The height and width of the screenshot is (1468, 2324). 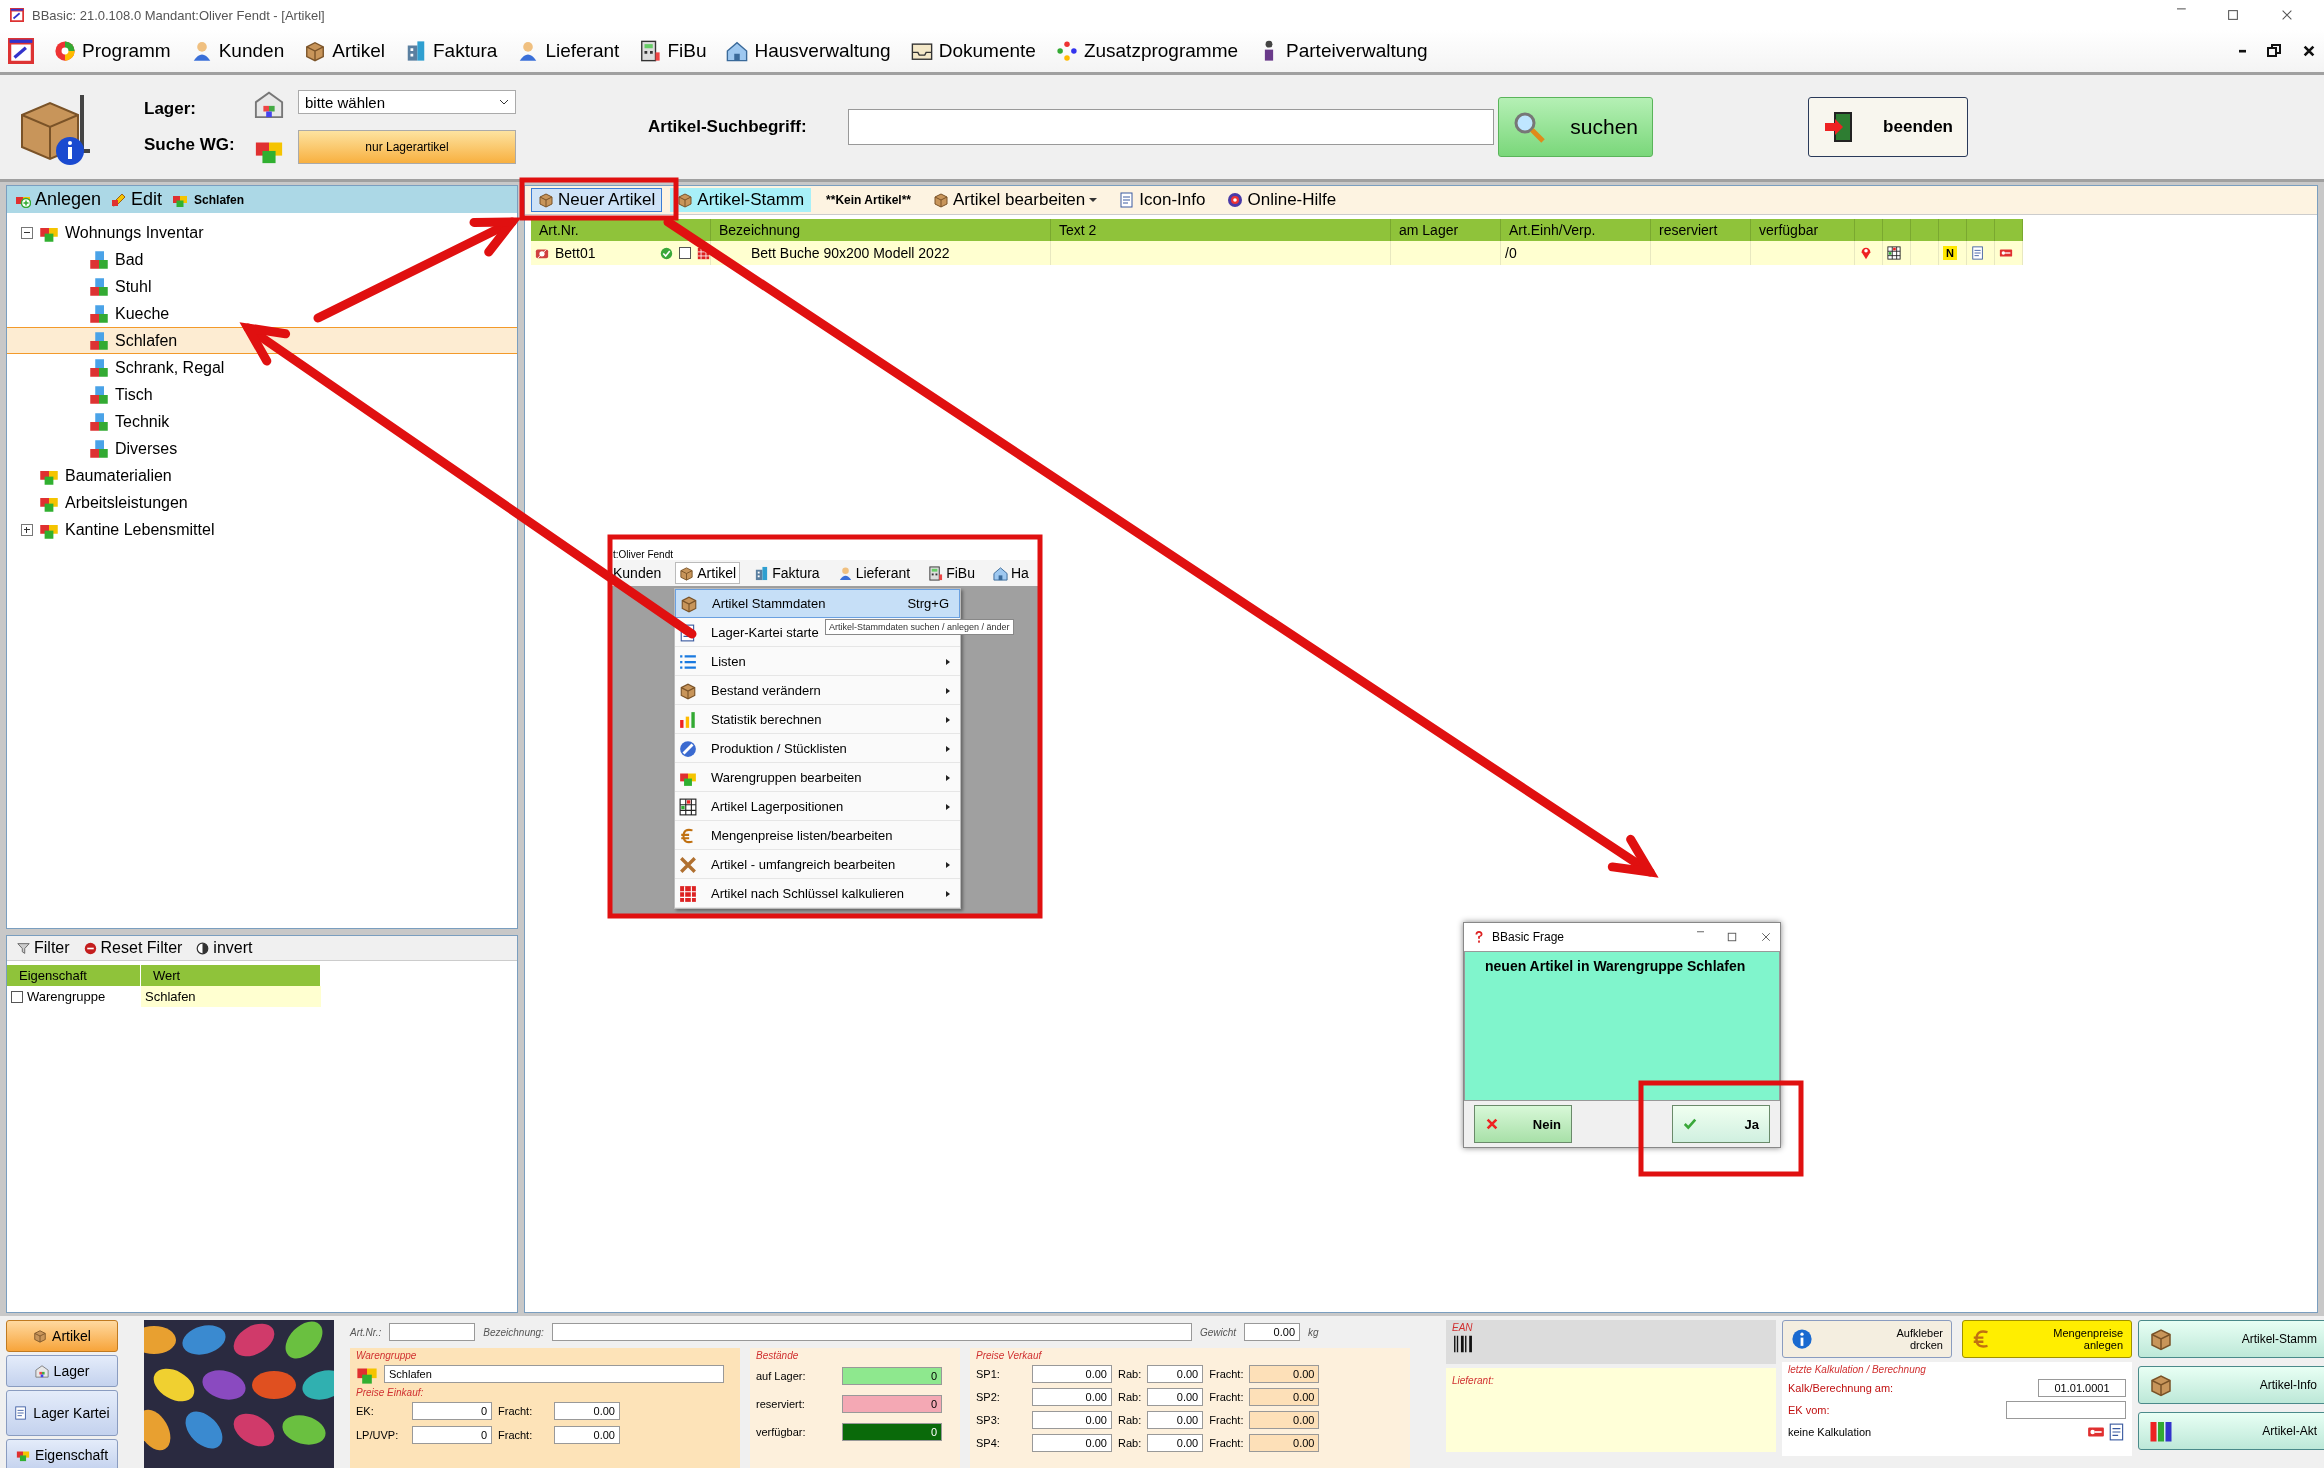 What do you see at coordinates (1343, 51) in the screenshot?
I see `menu-item: Parteiverwaltung` at bounding box center [1343, 51].